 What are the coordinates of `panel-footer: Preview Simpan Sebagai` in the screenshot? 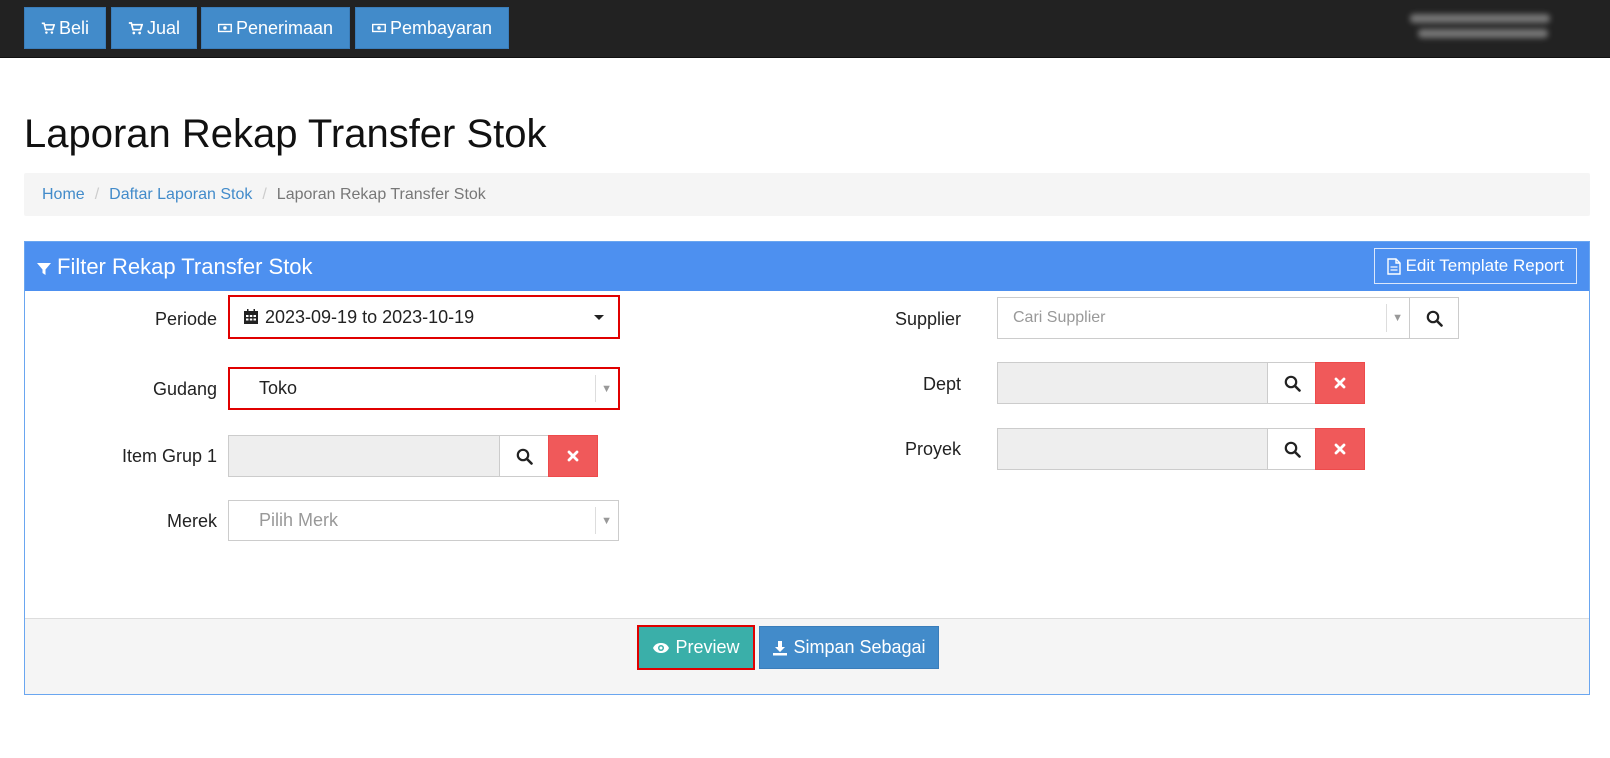 It's located at (807, 656).